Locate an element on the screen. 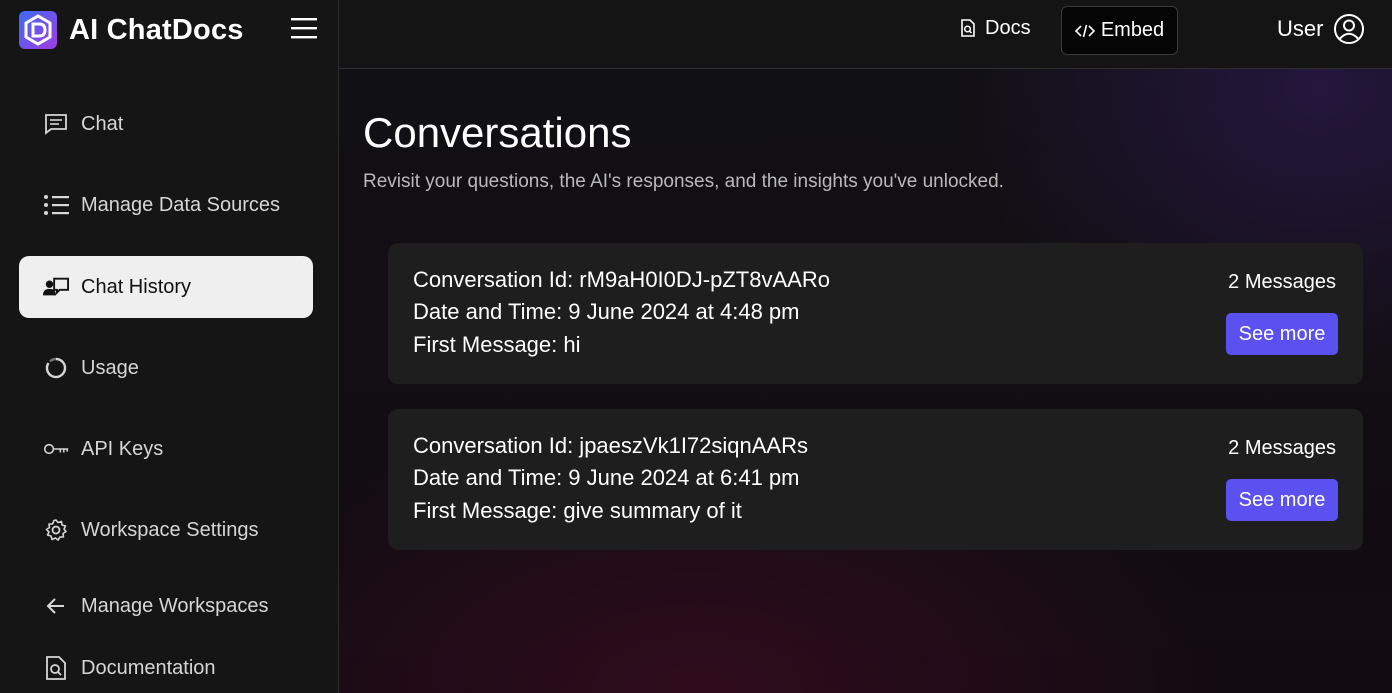  conversation-datetime: Date and Time: 9 June 2024 at 6:41 pm is located at coordinates (606, 477).